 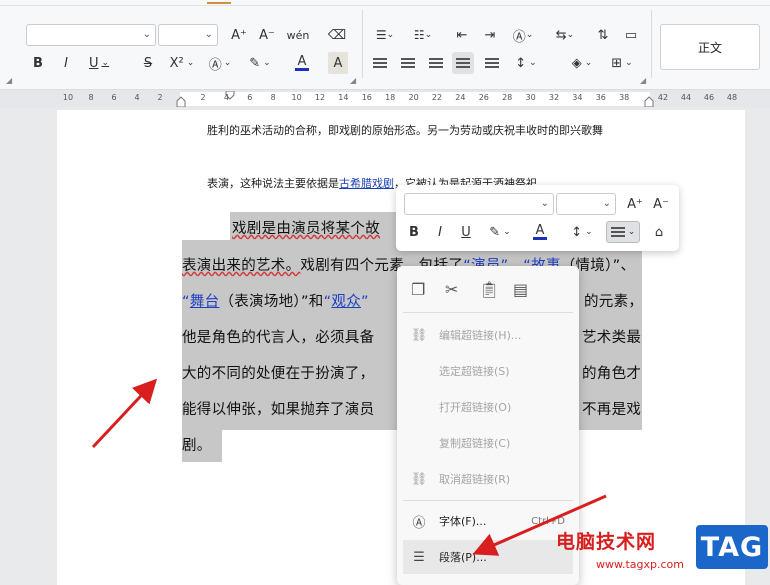 What do you see at coordinates (226, 97) in the screenshot?
I see `ruler-number: 4` at bounding box center [226, 97].